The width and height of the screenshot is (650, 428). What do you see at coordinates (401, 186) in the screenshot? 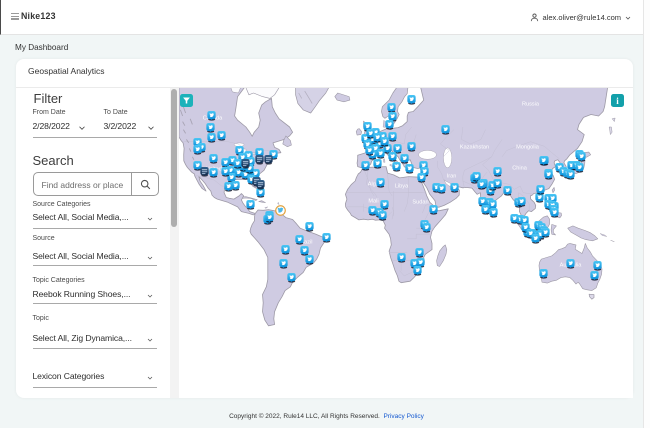
I see `svg-text: Libya` at bounding box center [401, 186].